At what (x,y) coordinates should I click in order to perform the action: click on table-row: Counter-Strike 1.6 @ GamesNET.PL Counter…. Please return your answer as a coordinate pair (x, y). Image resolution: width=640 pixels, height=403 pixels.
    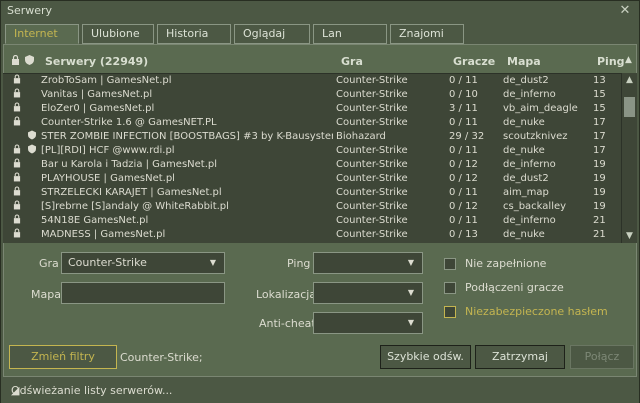
    Looking at the image, I should click on (312, 123).